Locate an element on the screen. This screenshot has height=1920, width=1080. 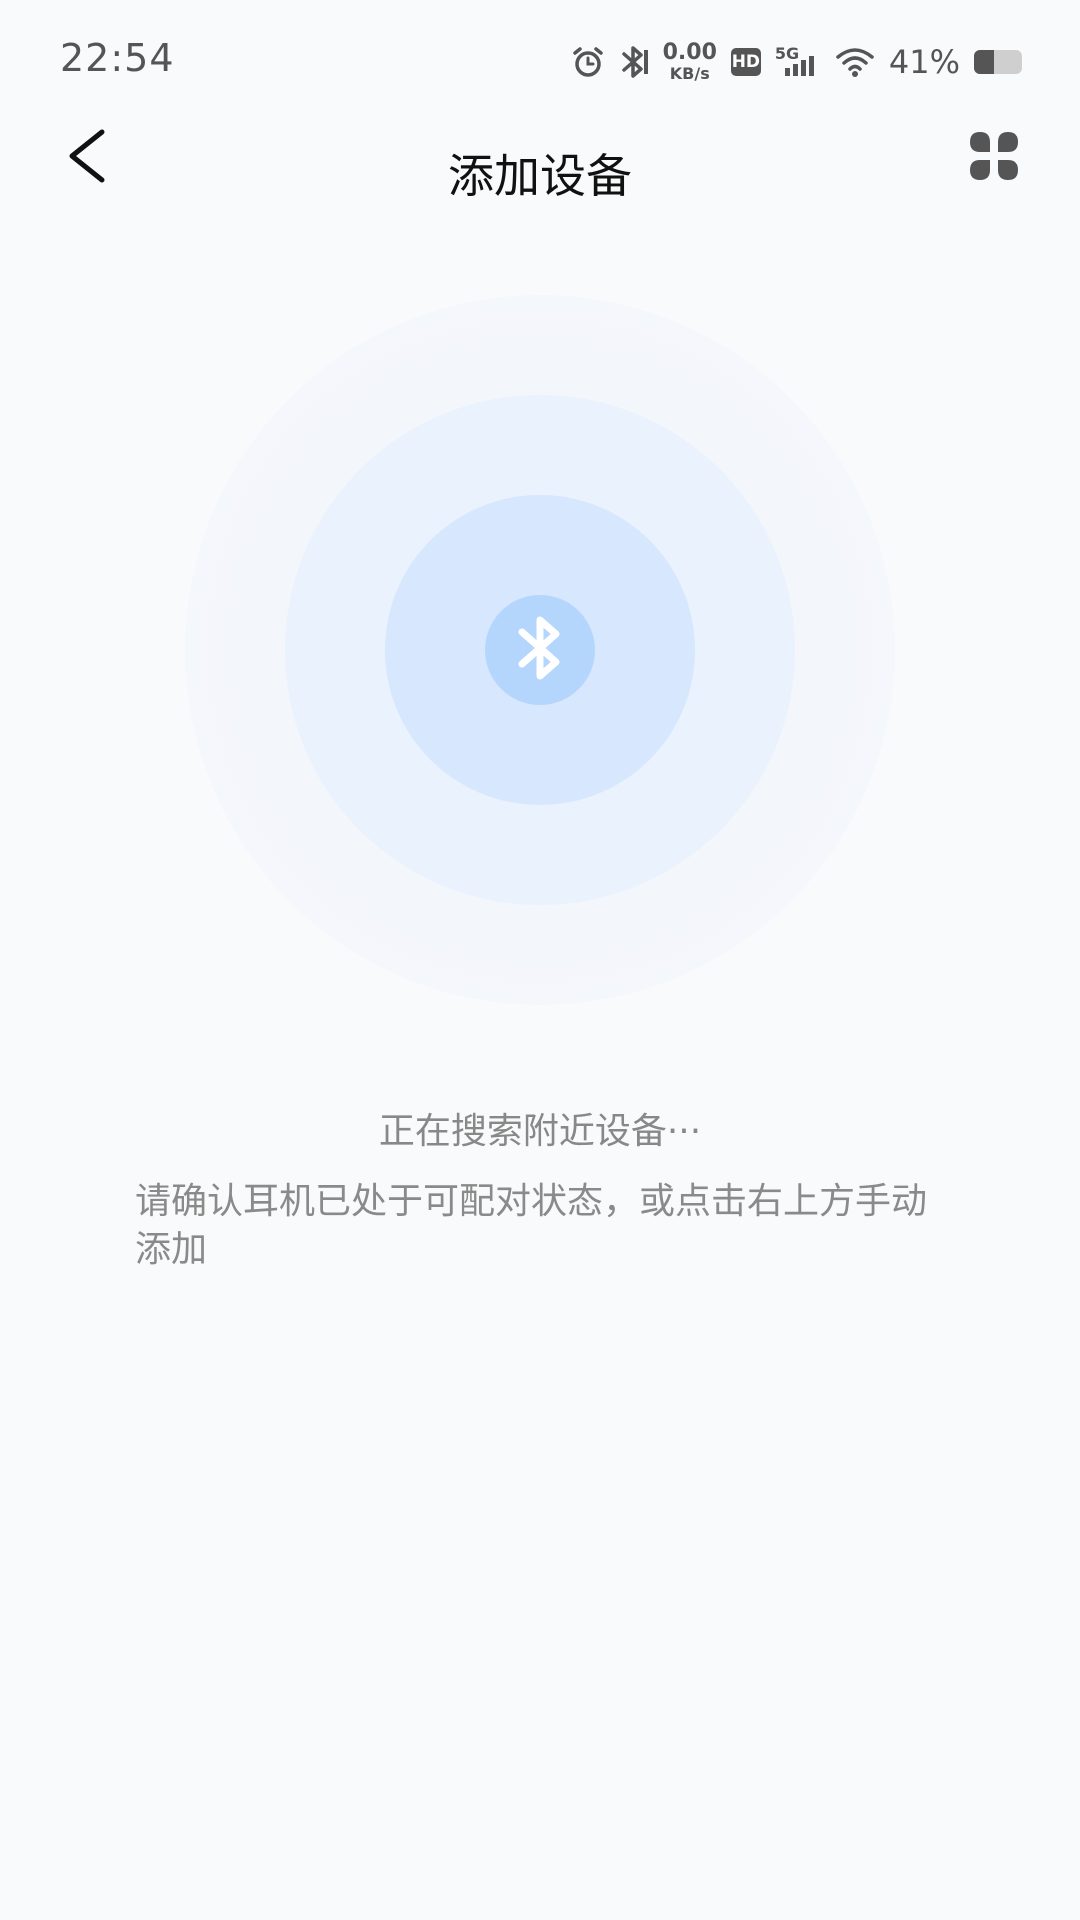
status-icons: 0.00 KB/s HD 5G 41% is located at coordinates (796, 62).